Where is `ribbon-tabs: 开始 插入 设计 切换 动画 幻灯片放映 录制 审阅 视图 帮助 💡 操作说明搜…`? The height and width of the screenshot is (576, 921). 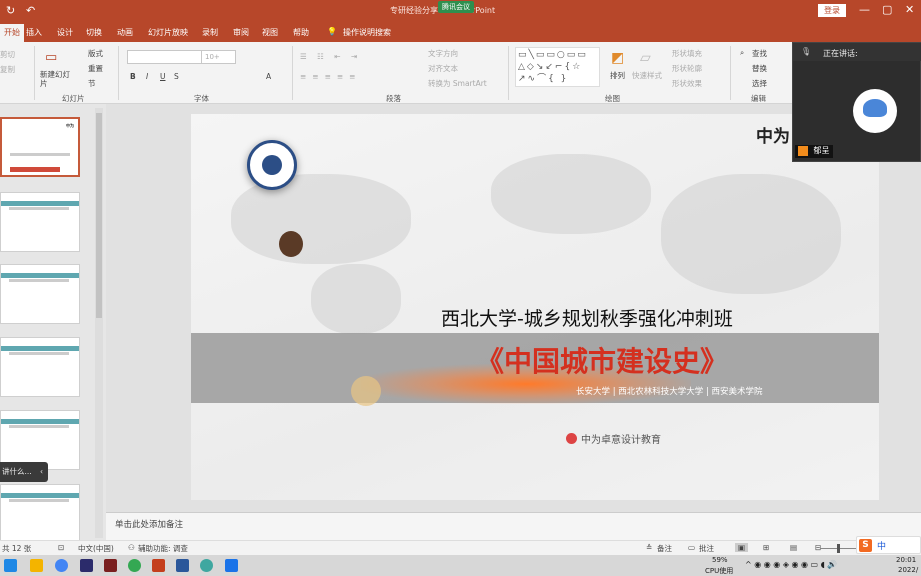 ribbon-tabs: 开始 插入 设计 切换 动画 幻灯片放映 录制 审阅 视图 帮助 💡 操作说明搜… is located at coordinates (460, 32).